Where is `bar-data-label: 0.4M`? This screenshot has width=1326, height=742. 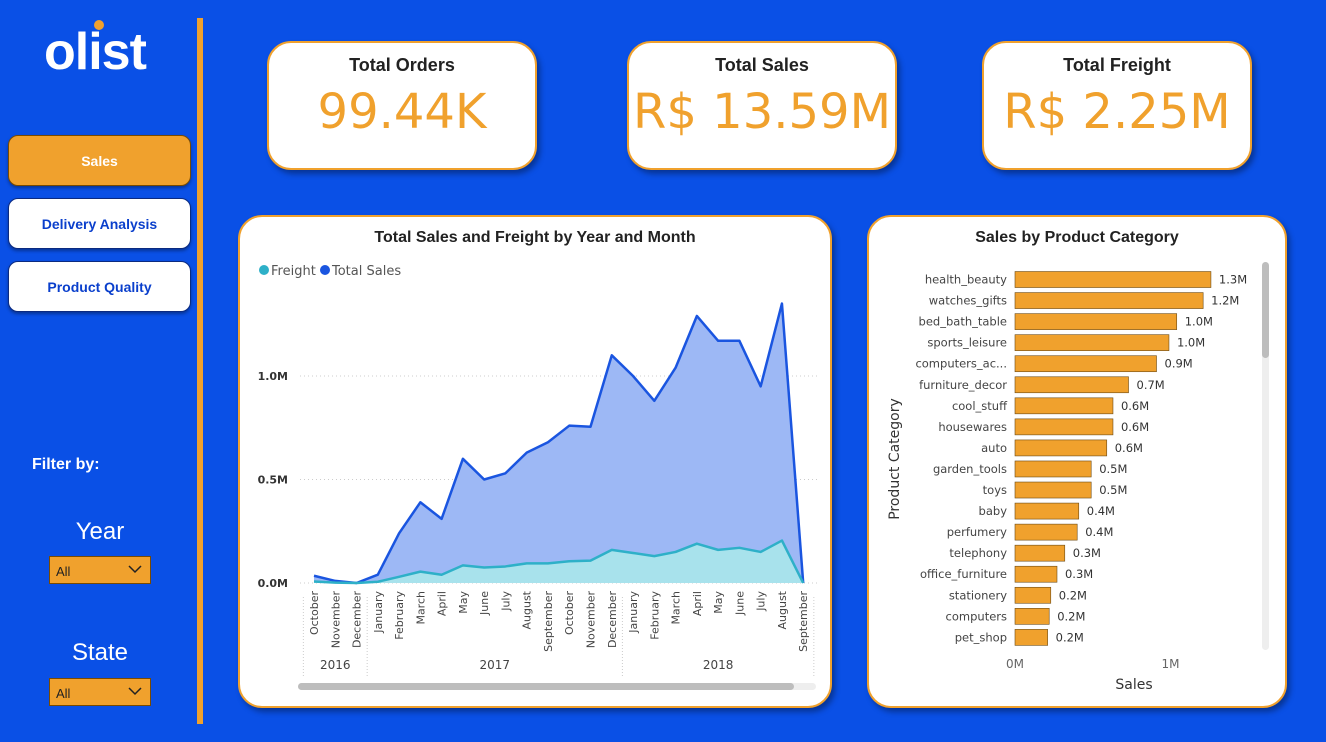
bar-data-label: 0.4M is located at coordinates (1101, 511).